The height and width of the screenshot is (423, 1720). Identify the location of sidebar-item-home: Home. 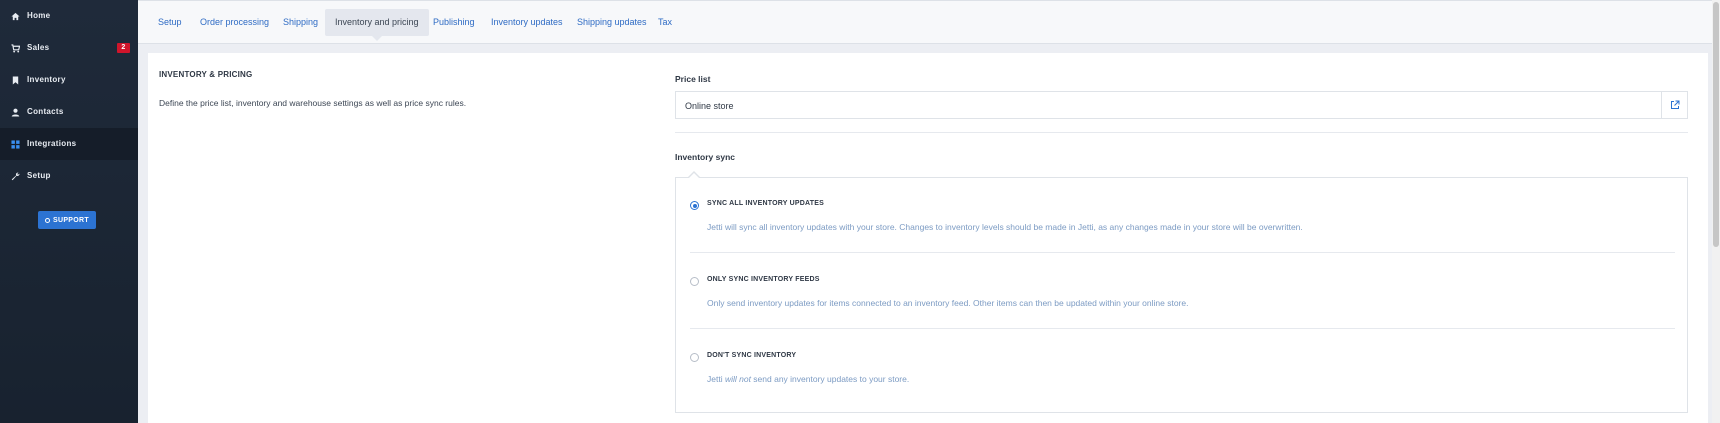
(69, 16).